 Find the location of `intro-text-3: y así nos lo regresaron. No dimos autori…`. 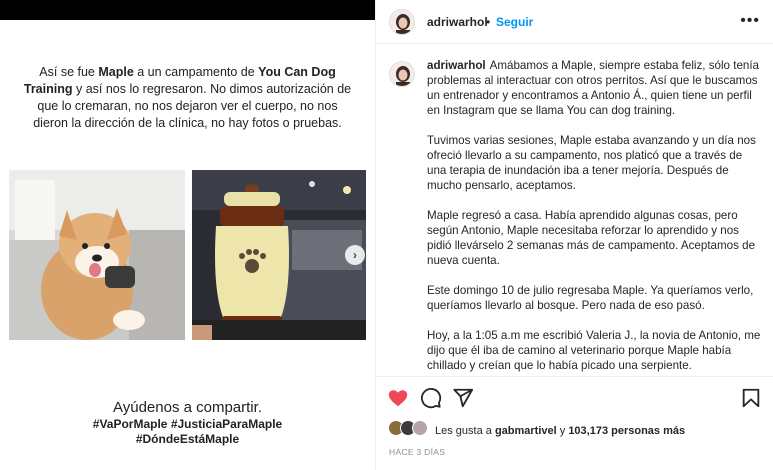

intro-text-3: y así nos lo regresaron. No dimos autori… is located at coordinates (192, 106).